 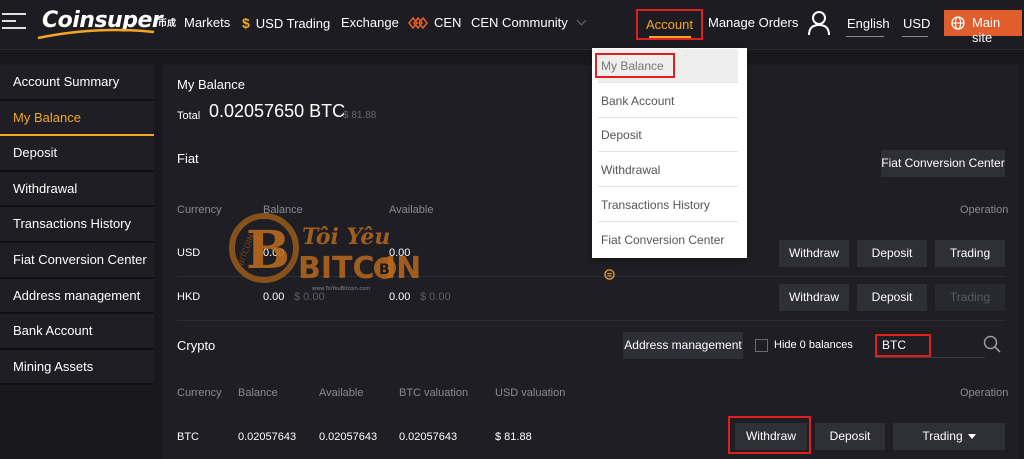 I want to click on usd-withdraw-button: Withdraw, so click(x=814, y=253).